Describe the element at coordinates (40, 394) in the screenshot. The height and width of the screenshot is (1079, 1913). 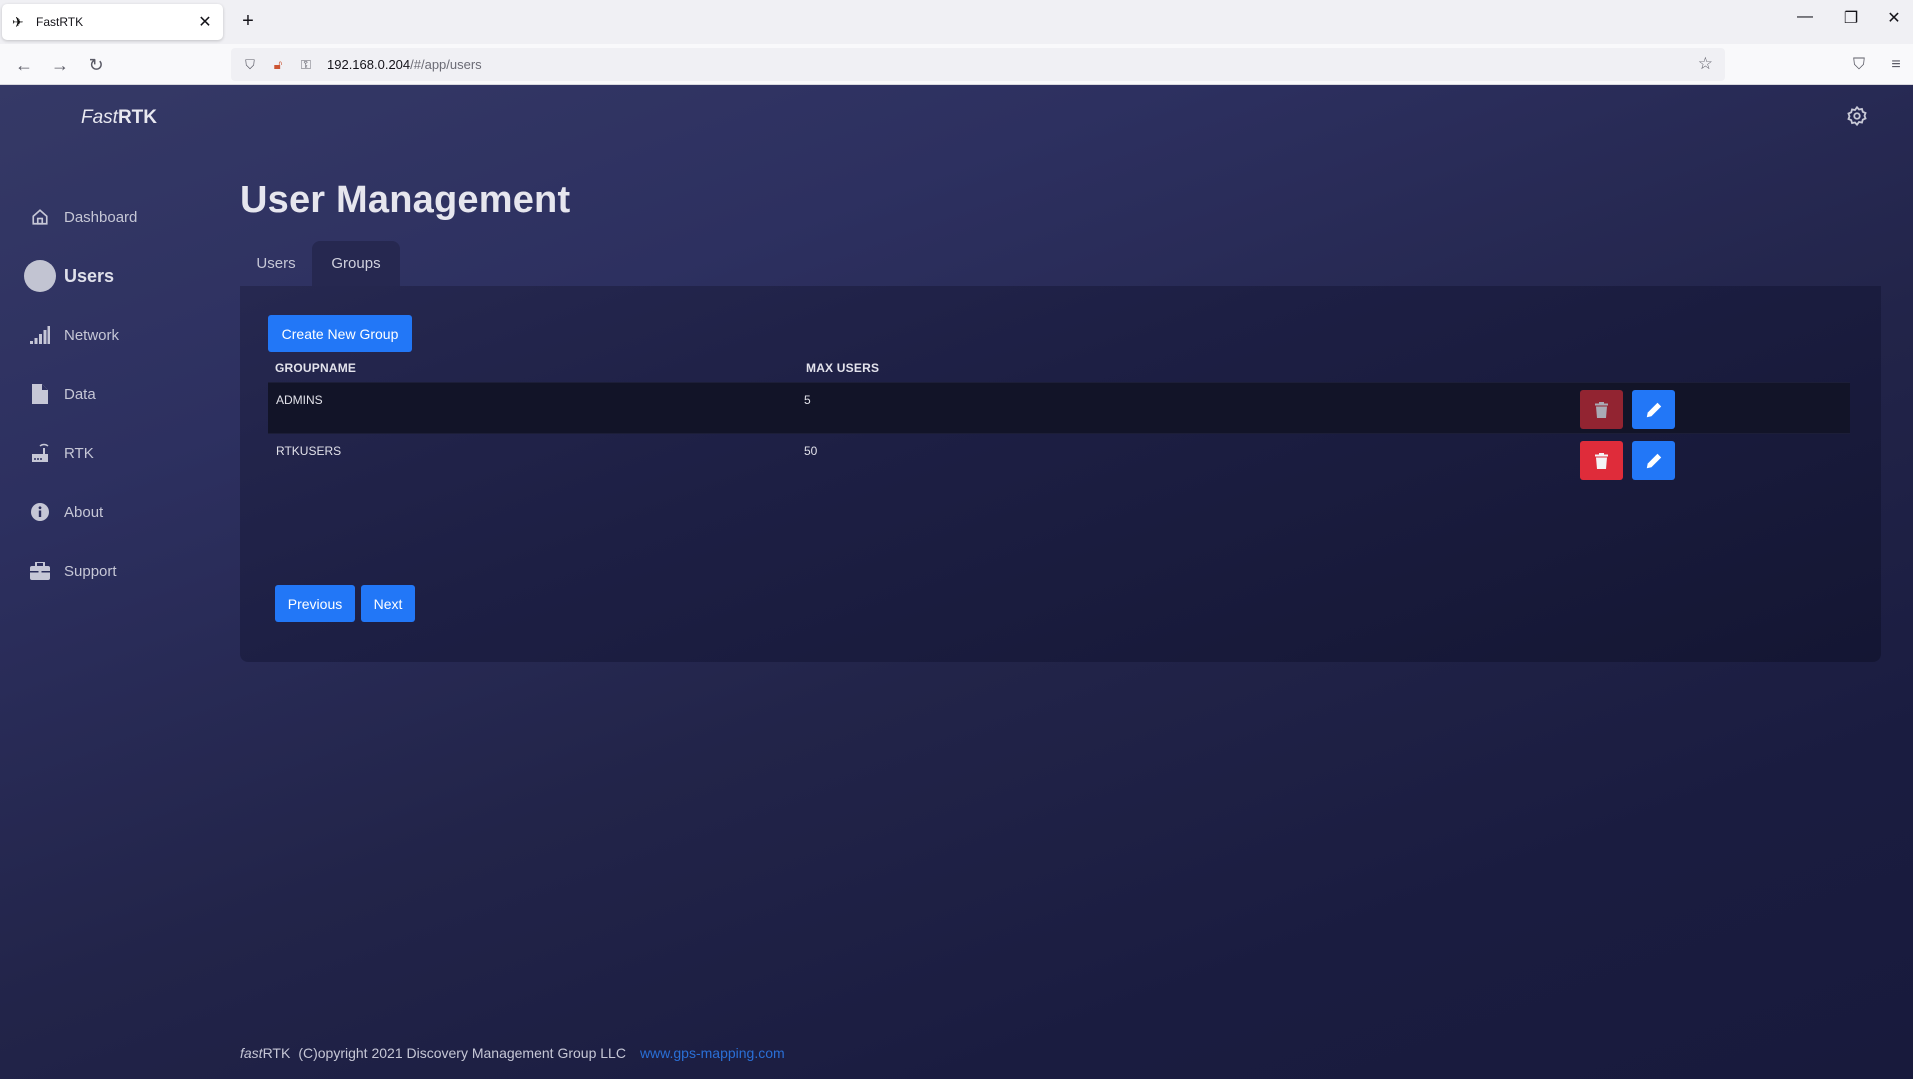
I see `file-icon` at that location.